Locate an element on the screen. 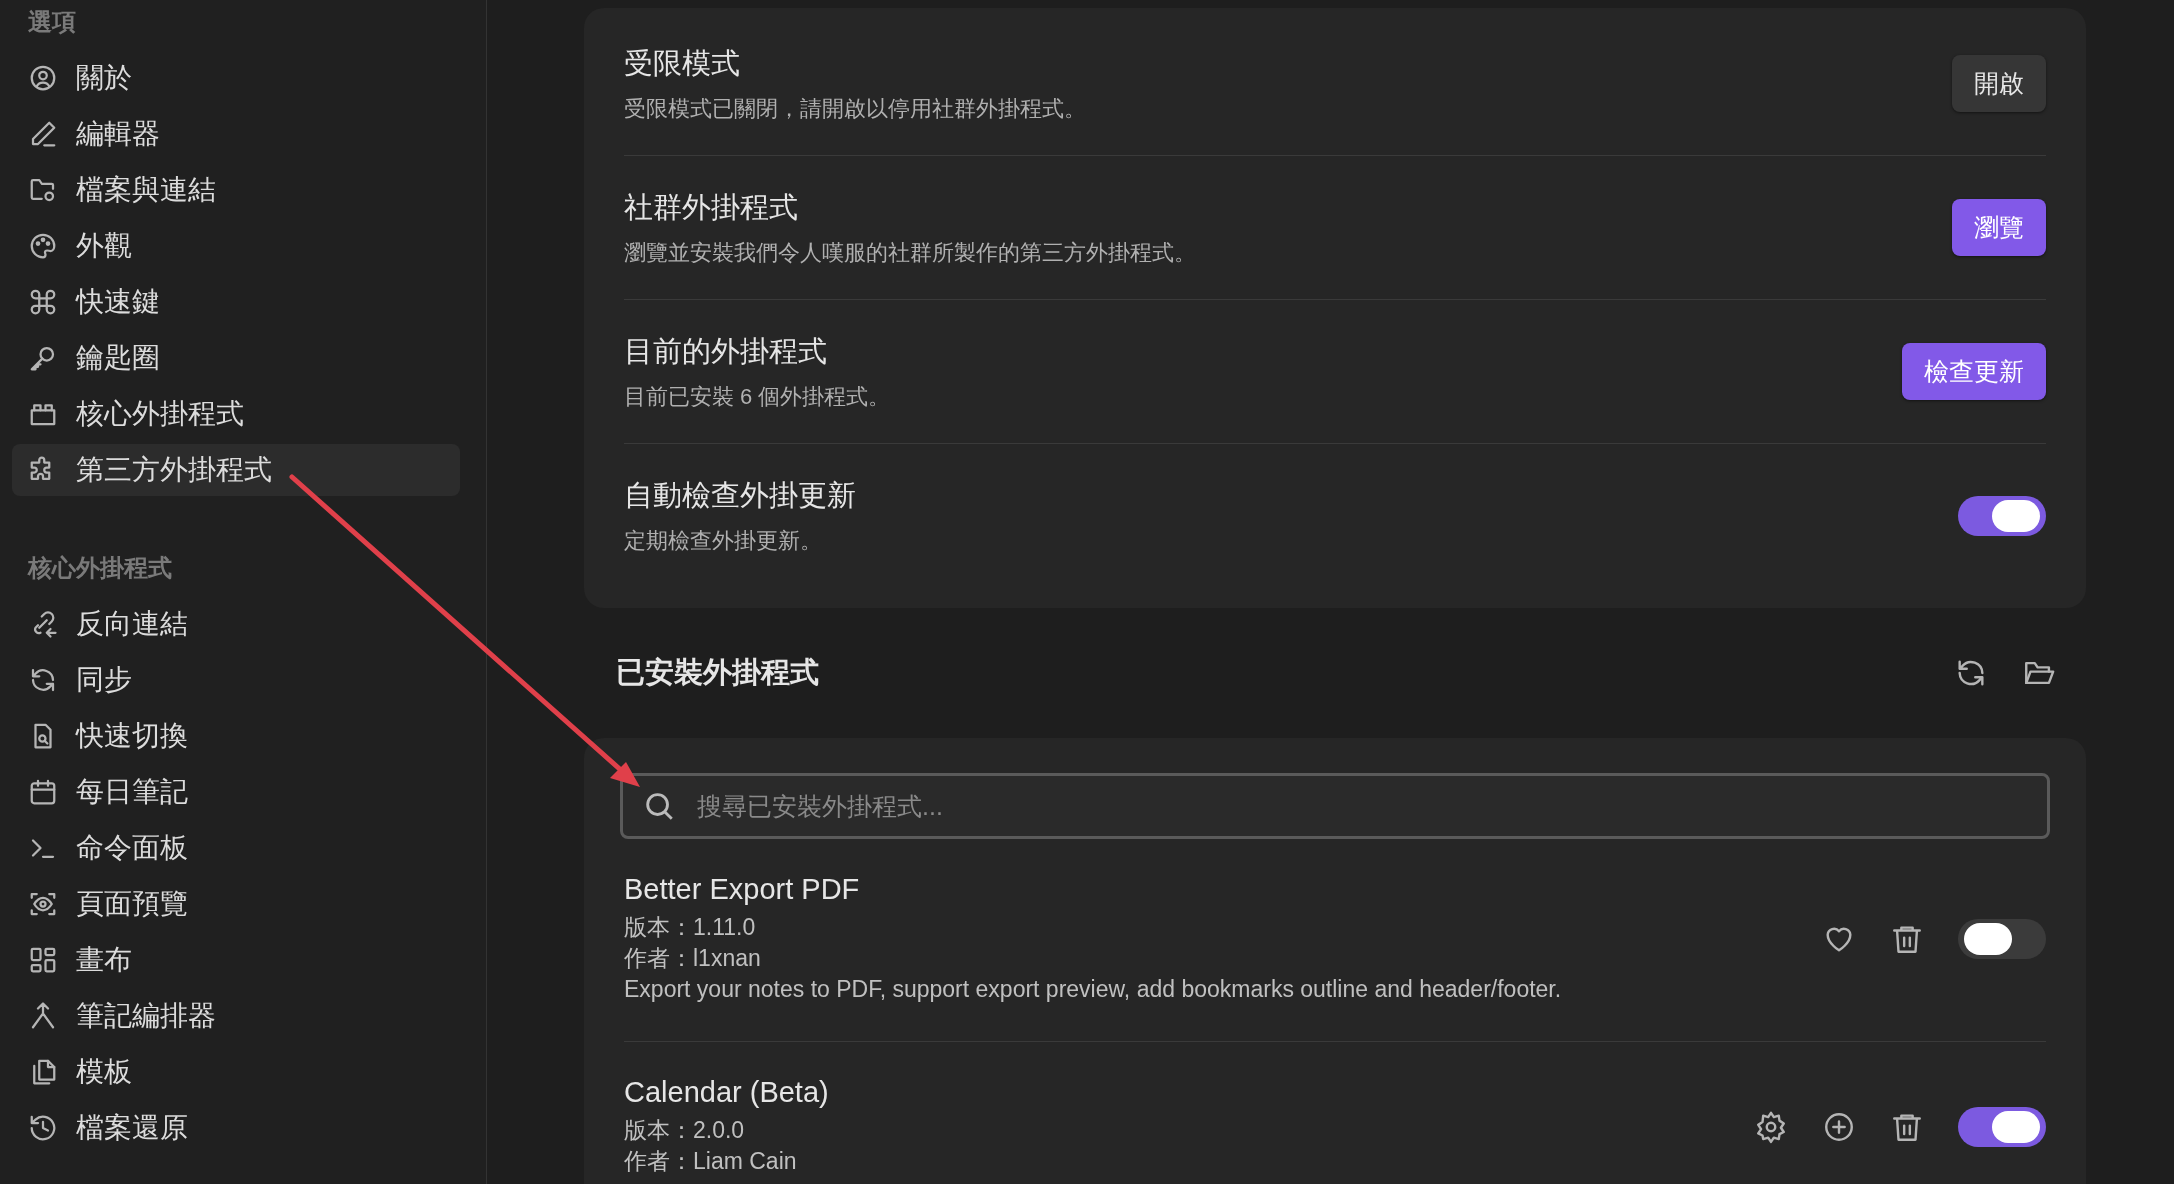 This screenshot has height=1184, width=2174. plugin-name: Better Export PDF is located at coordinates (742, 889).